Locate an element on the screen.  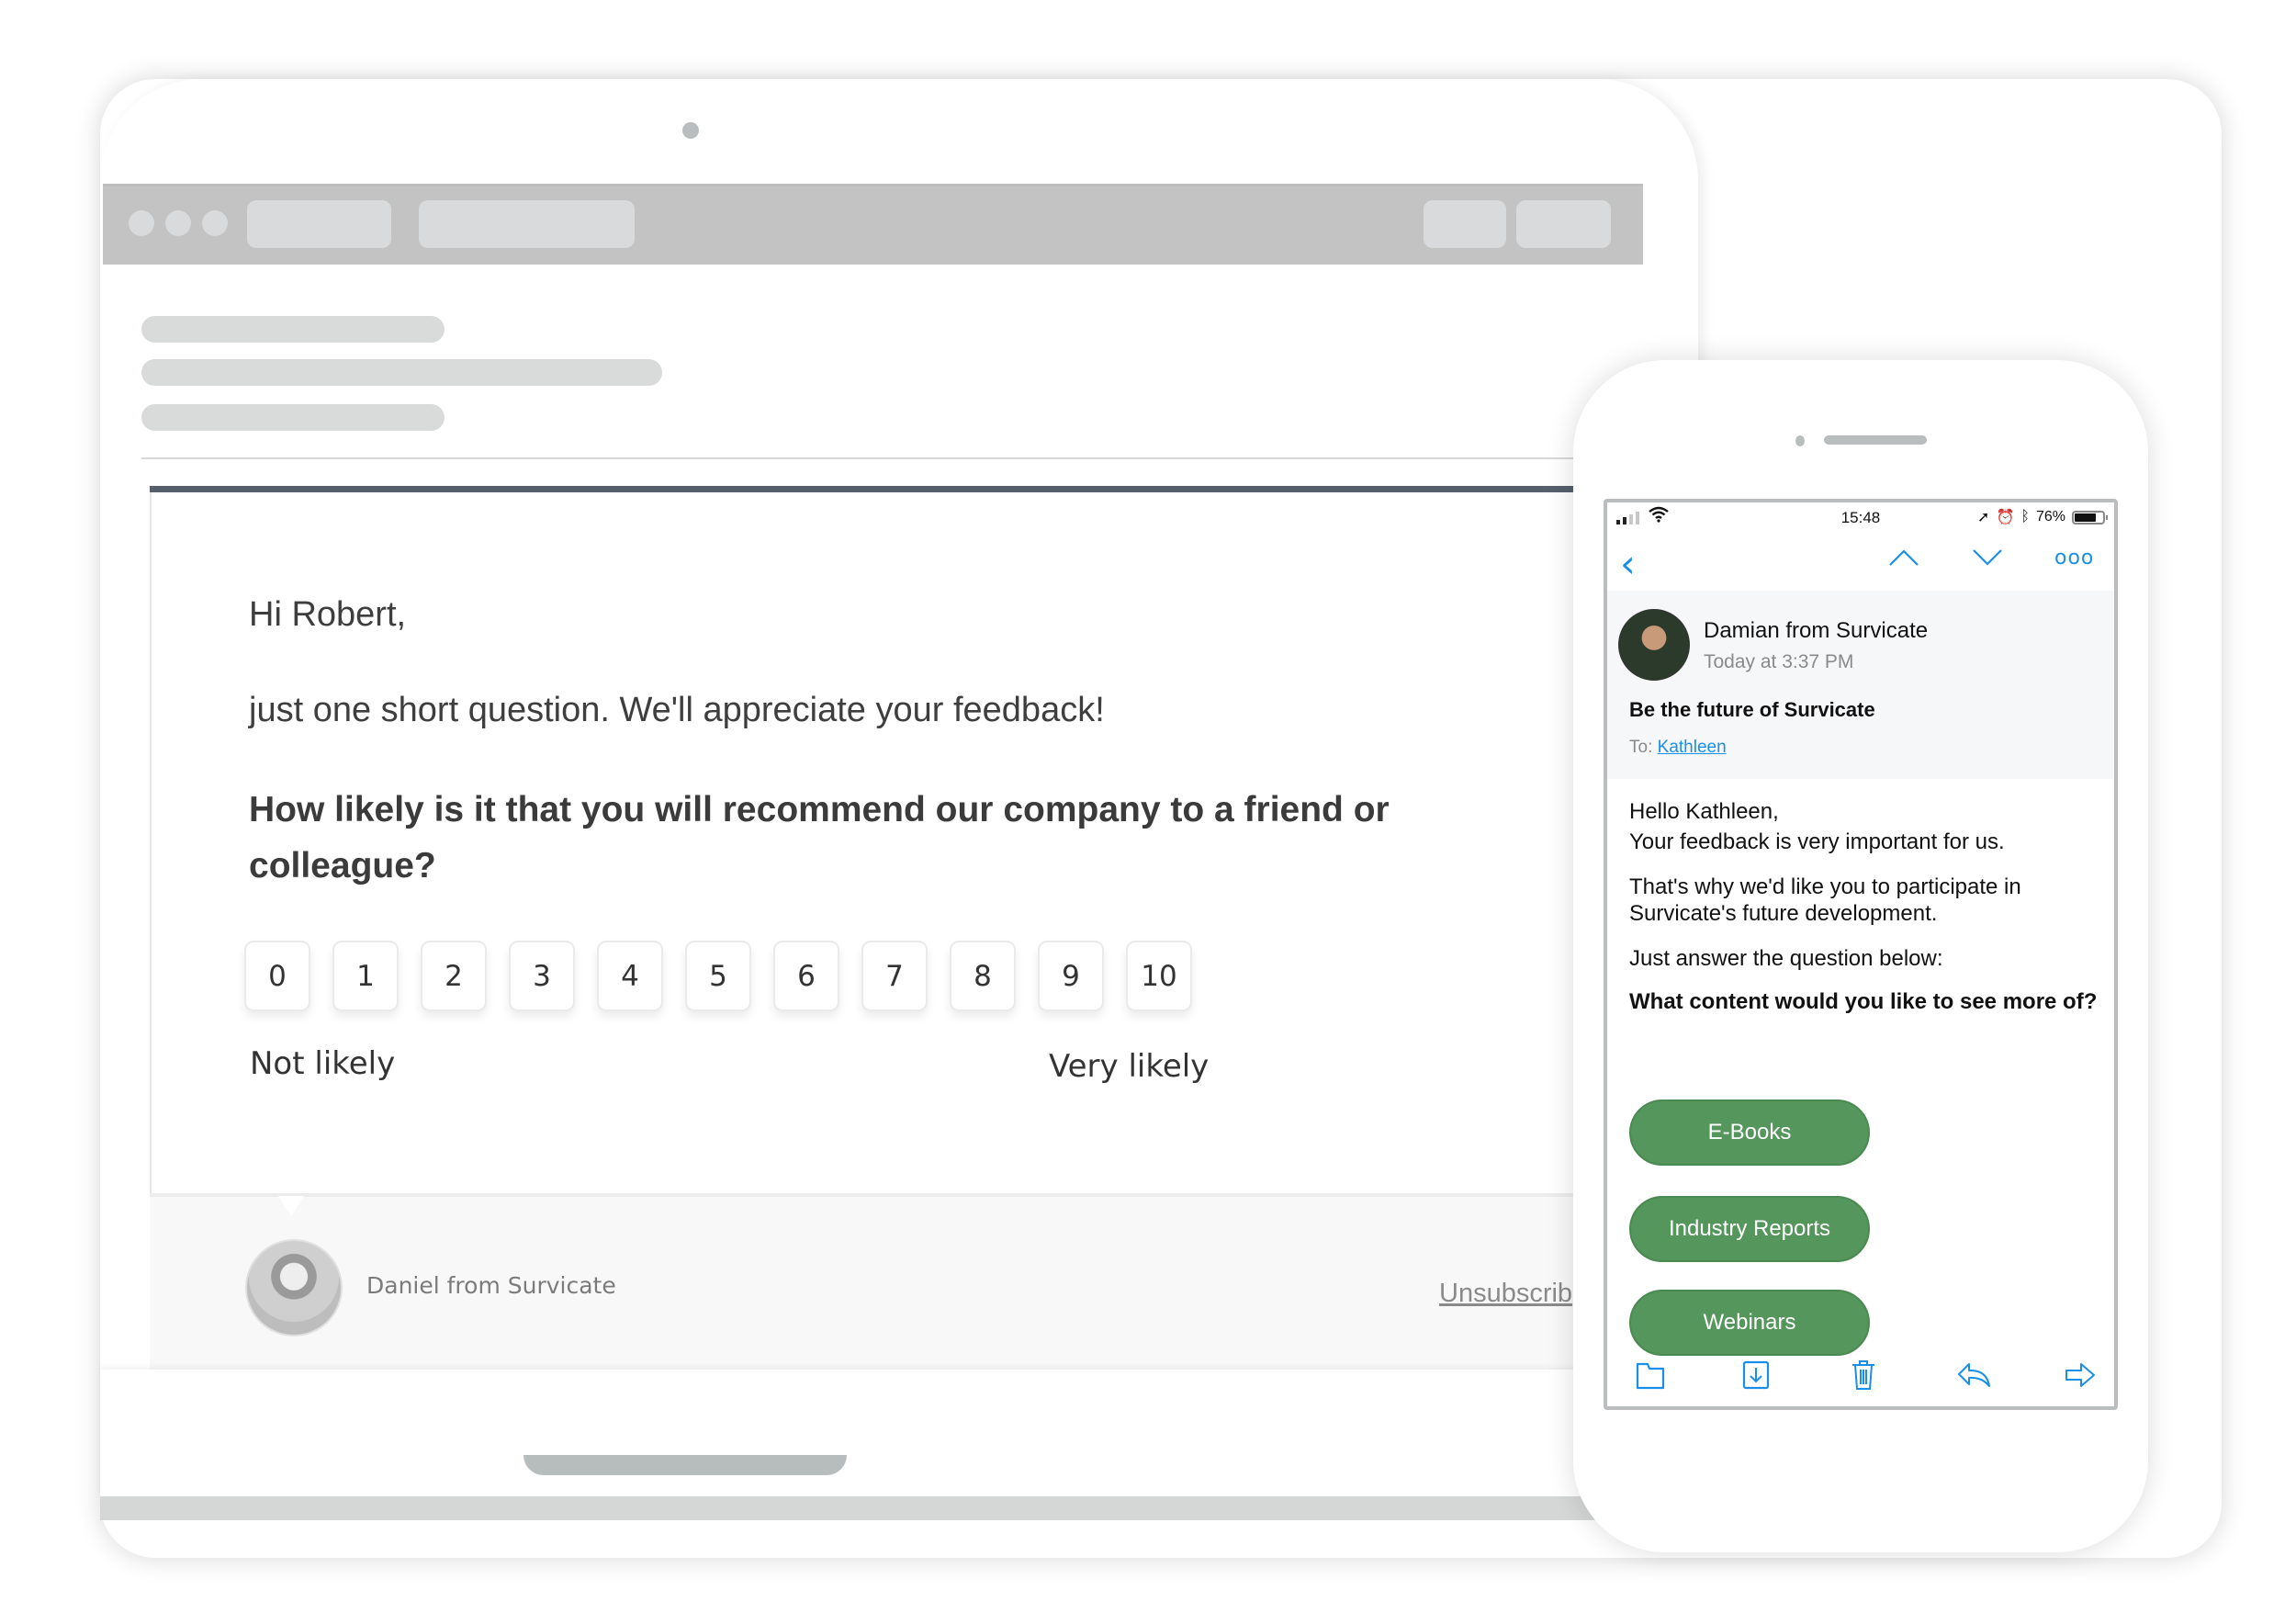
email-card-accent-line is located at coordinates (866, 489).